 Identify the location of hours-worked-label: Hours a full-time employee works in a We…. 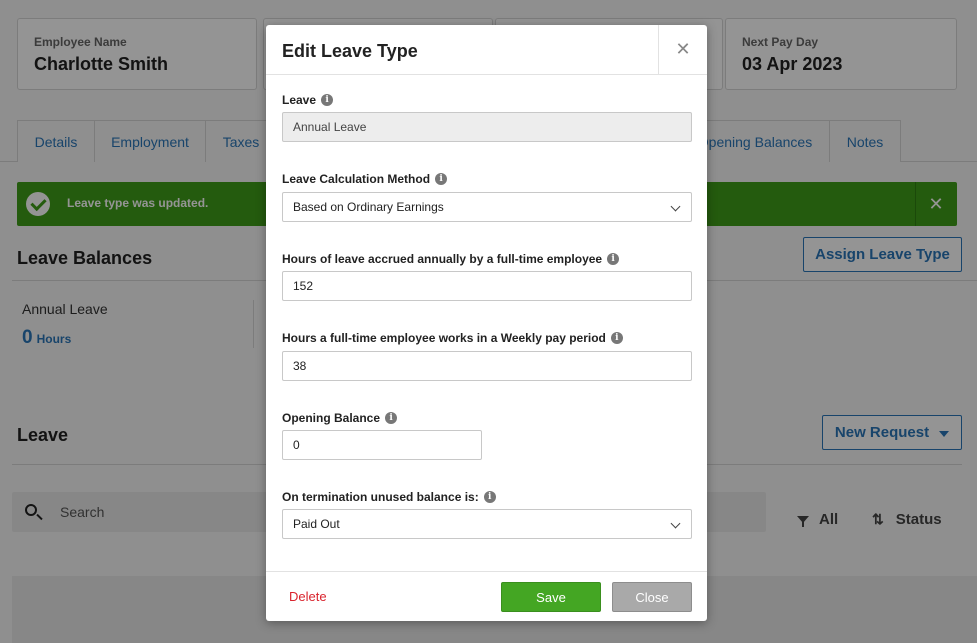
(452, 338).